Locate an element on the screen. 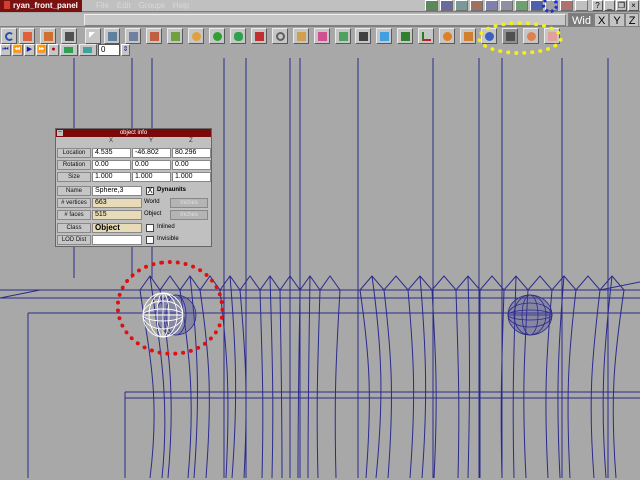 This screenshot has height=480, width=640. rotation-label: Rotation is located at coordinates (74, 165).